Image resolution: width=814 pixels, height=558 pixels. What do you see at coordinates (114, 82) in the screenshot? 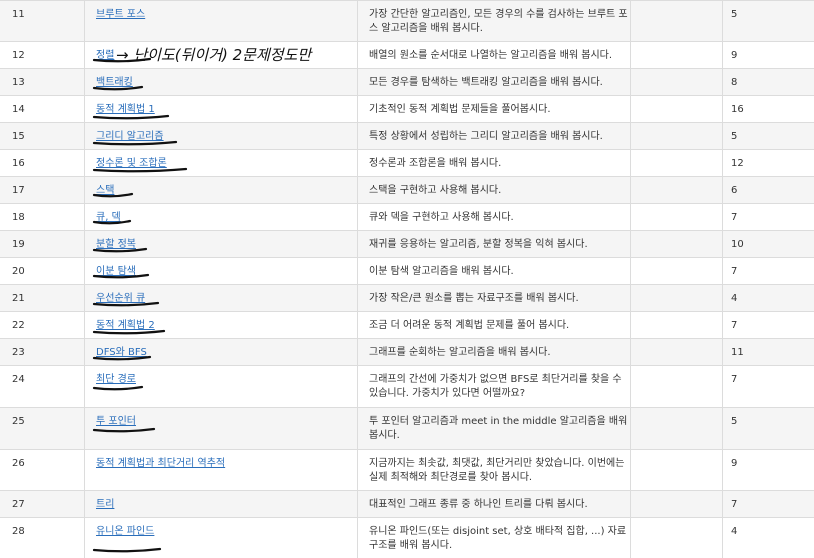
I see `step-title-link: 백트래킹` at bounding box center [114, 82].